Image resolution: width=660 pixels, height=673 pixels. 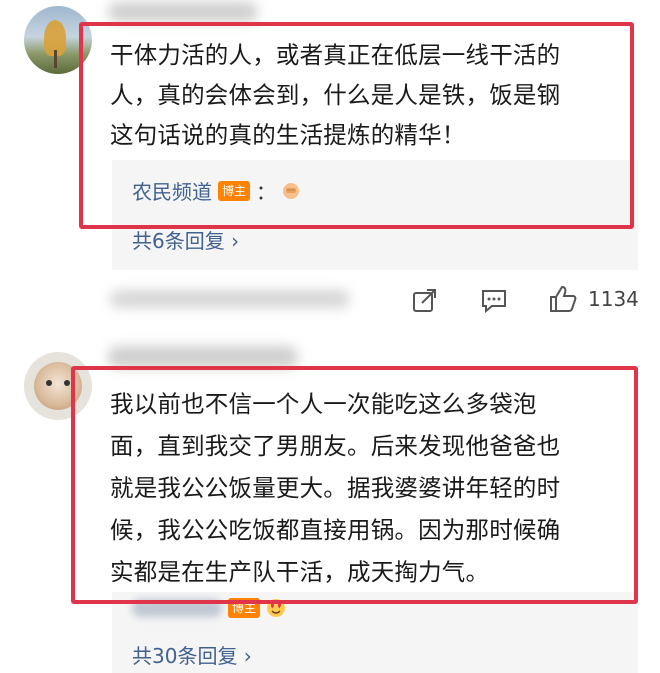 I want to click on view-replies-link: 共30条回复 ›, so click(x=192, y=654).